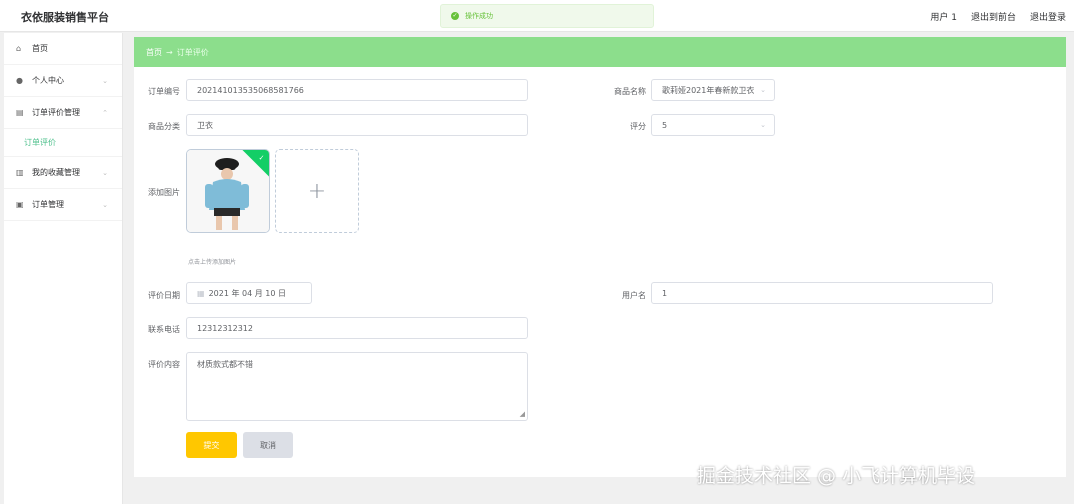 This screenshot has width=1074, height=504. I want to click on cancel-button: 取消, so click(268, 445).